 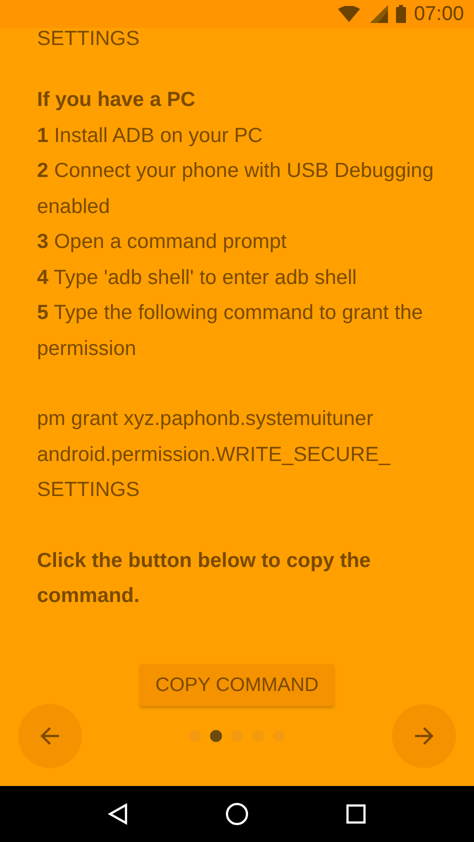 What do you see at coordinates (89, 39) in the screenshot?
I see `heading-text: SETTINGS` at bounding box center [89, 39].